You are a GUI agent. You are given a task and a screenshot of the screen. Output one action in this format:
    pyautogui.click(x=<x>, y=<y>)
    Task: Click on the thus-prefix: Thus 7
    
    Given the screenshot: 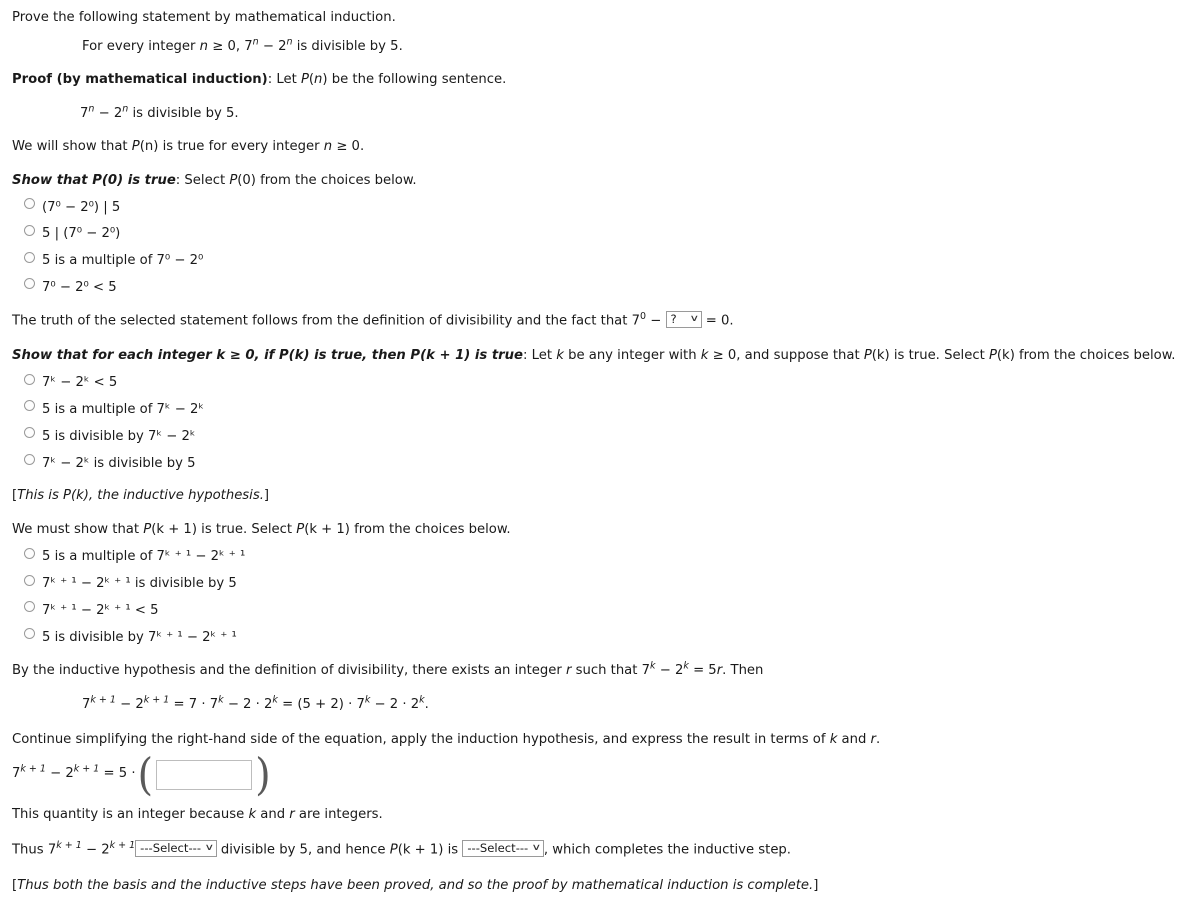 What is the action you would take?
    pyautogui.click(x=34, y=850)
    